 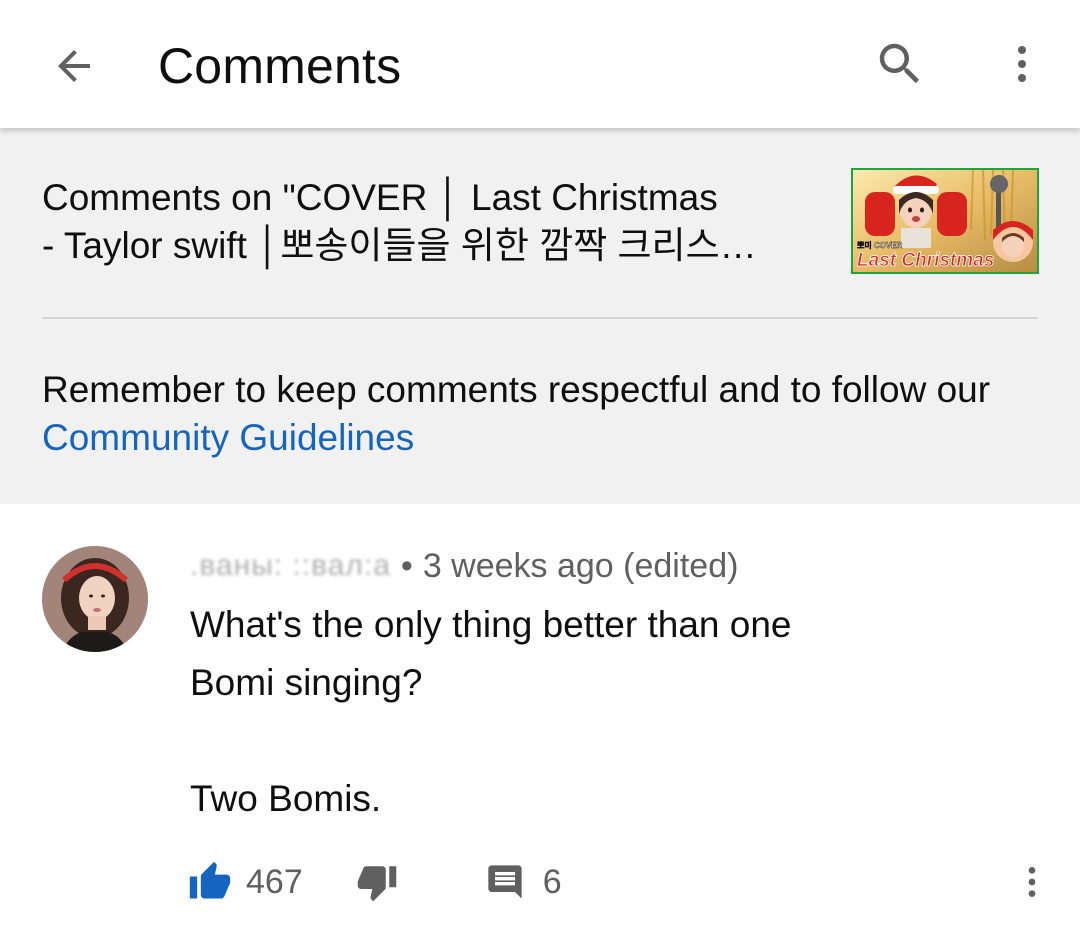 What do you see at coordinates (540, 64) in the screenshot?
I see `top-app-bar: Comments` at bounding box center [540, 64].